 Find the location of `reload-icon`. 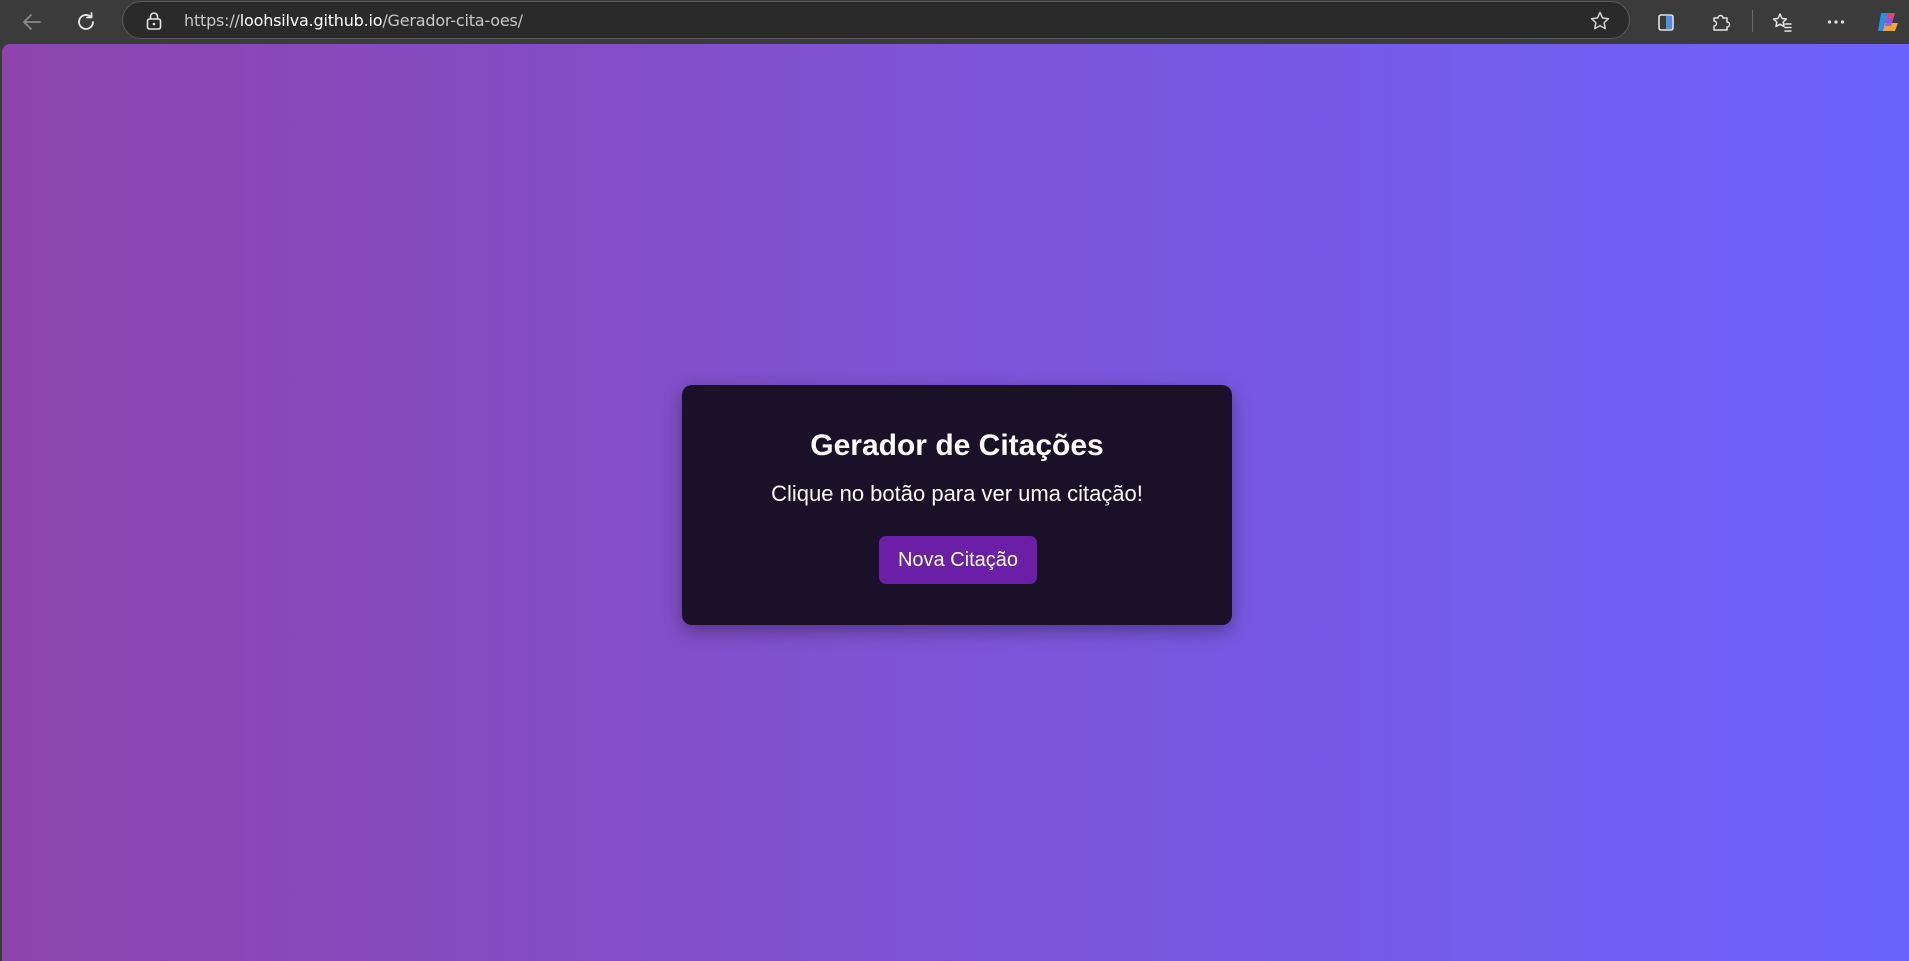

reload-icon is located at coordinates (86, 22).